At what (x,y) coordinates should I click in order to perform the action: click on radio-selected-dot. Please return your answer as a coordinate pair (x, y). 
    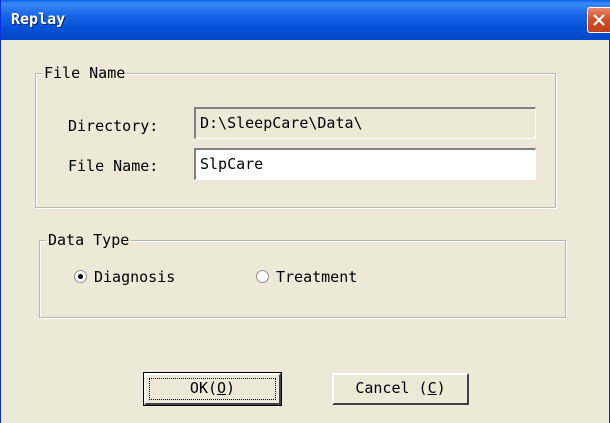
    Looking at the image, I should click on (80, 276).